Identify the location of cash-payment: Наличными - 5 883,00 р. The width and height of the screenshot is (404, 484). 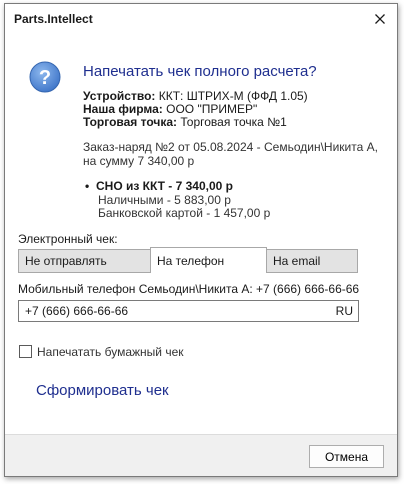
(164, 200).